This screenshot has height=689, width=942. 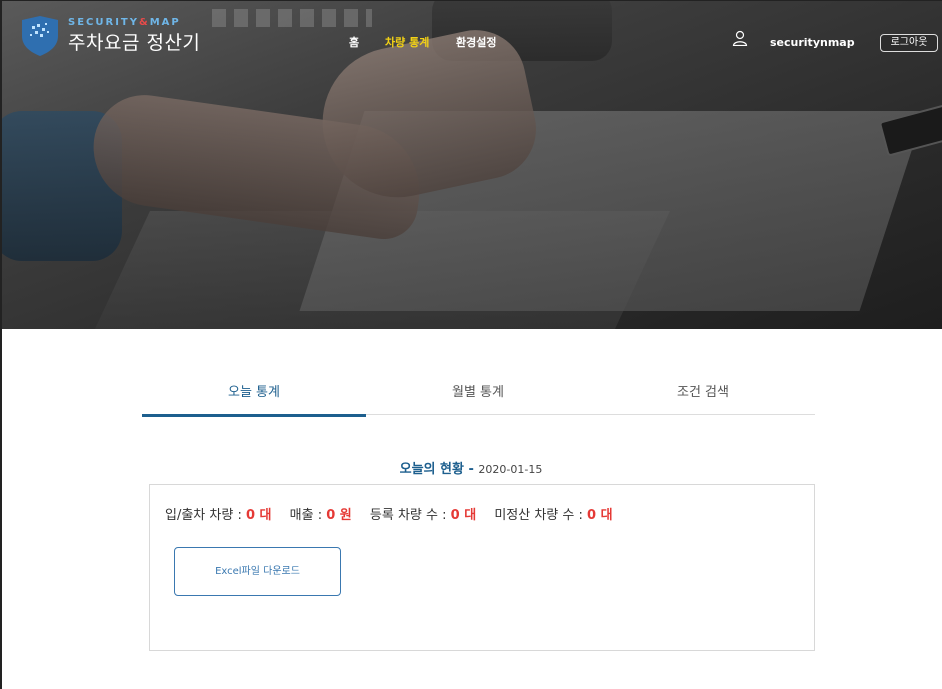 What do you see at coordinates (40, 36) in the screenshot?
I see `shield-logo-icon` at bounding box center [40, 36].